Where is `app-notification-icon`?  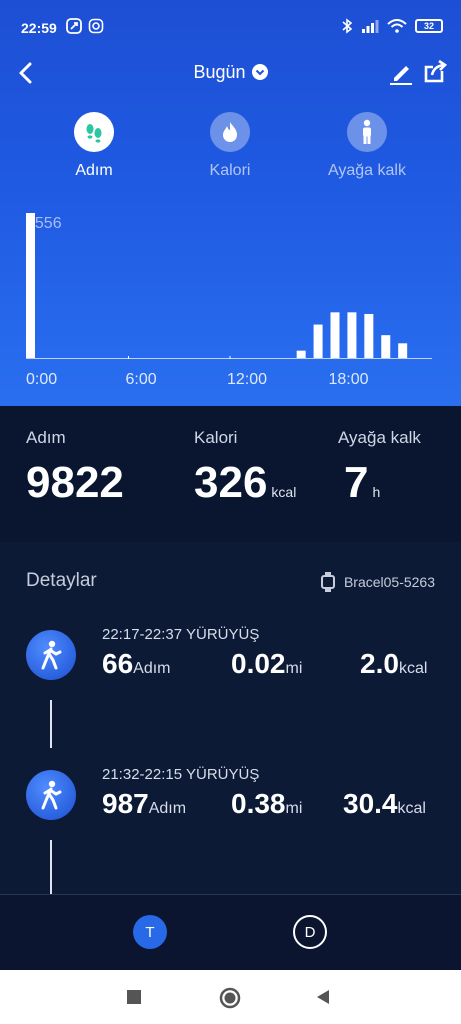
app-notification-icon is located at coordinates (74, 26).